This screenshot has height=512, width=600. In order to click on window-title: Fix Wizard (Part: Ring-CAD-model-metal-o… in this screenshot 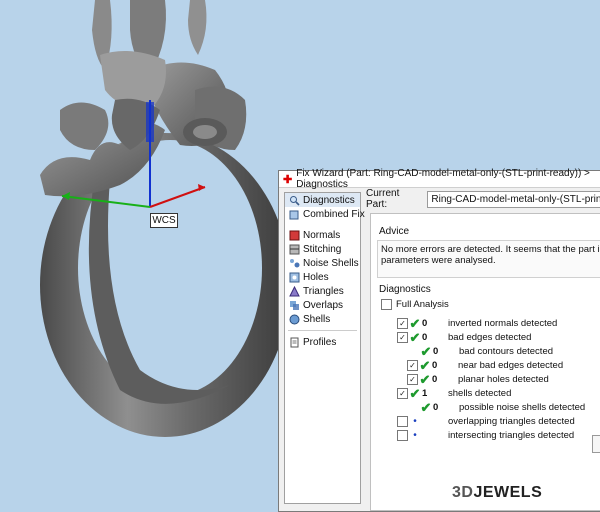, I will do `click(443, 179)`.